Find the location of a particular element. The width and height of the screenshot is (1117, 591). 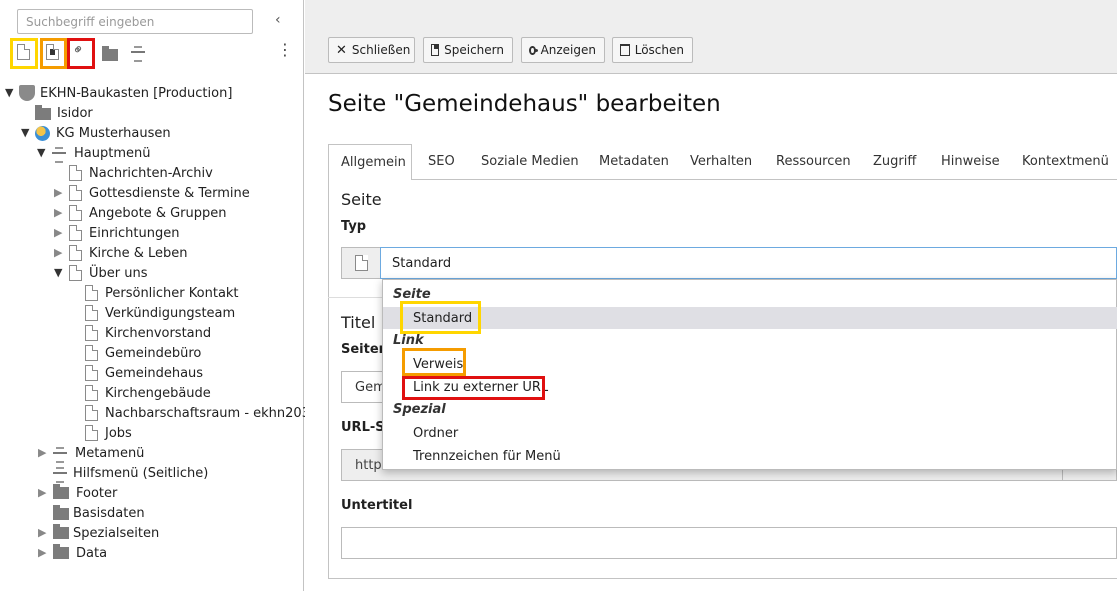

tree-node-hilfsmenue: Hilfsmenü (Seitliche) is located at coordinates (130, 473).